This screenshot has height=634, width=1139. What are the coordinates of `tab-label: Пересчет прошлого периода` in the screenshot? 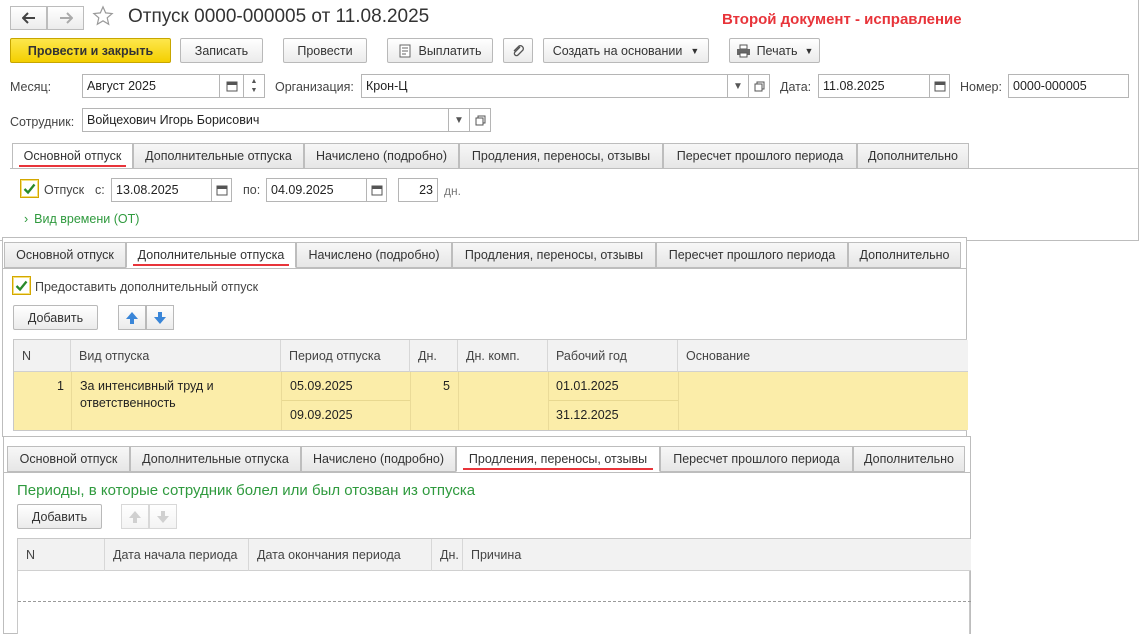 It's located at (760, 156).